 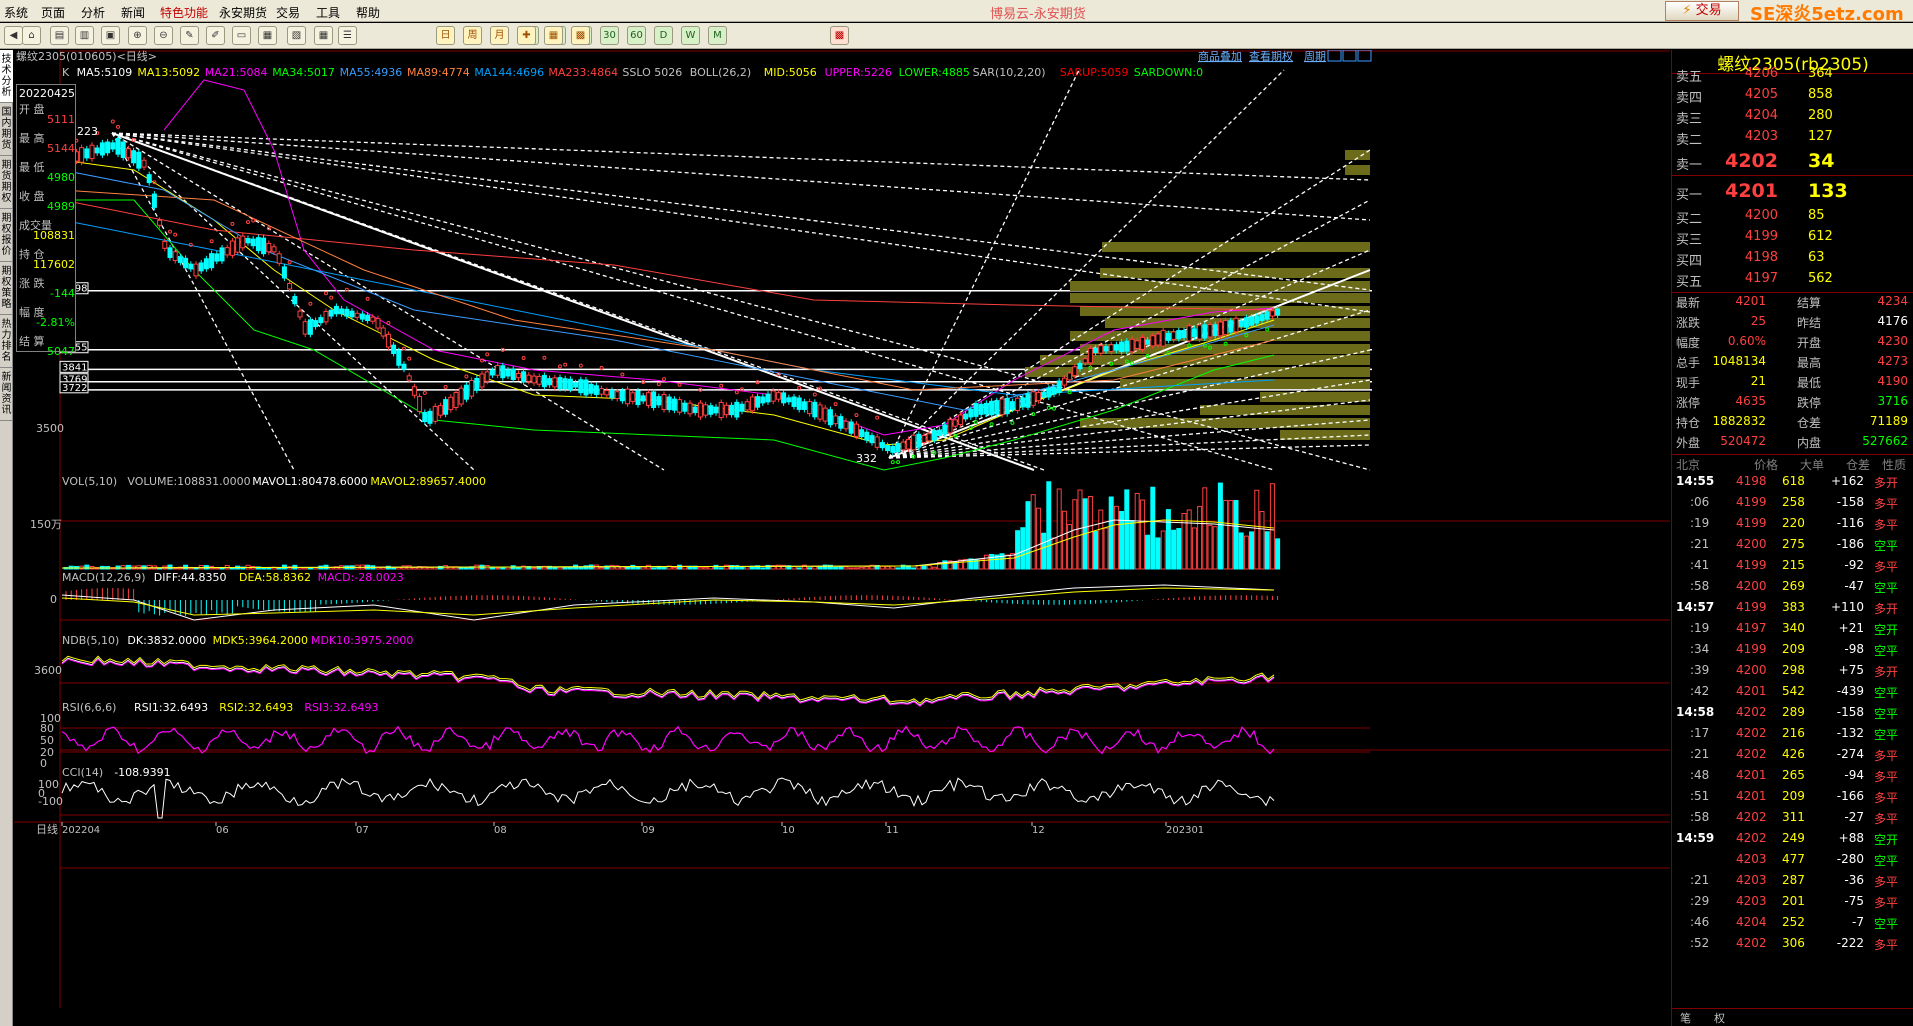 What do you see at coordinates (609, 35) in the screenshot?
I see `period-button-30: 30` at bounding box center [609, 35].